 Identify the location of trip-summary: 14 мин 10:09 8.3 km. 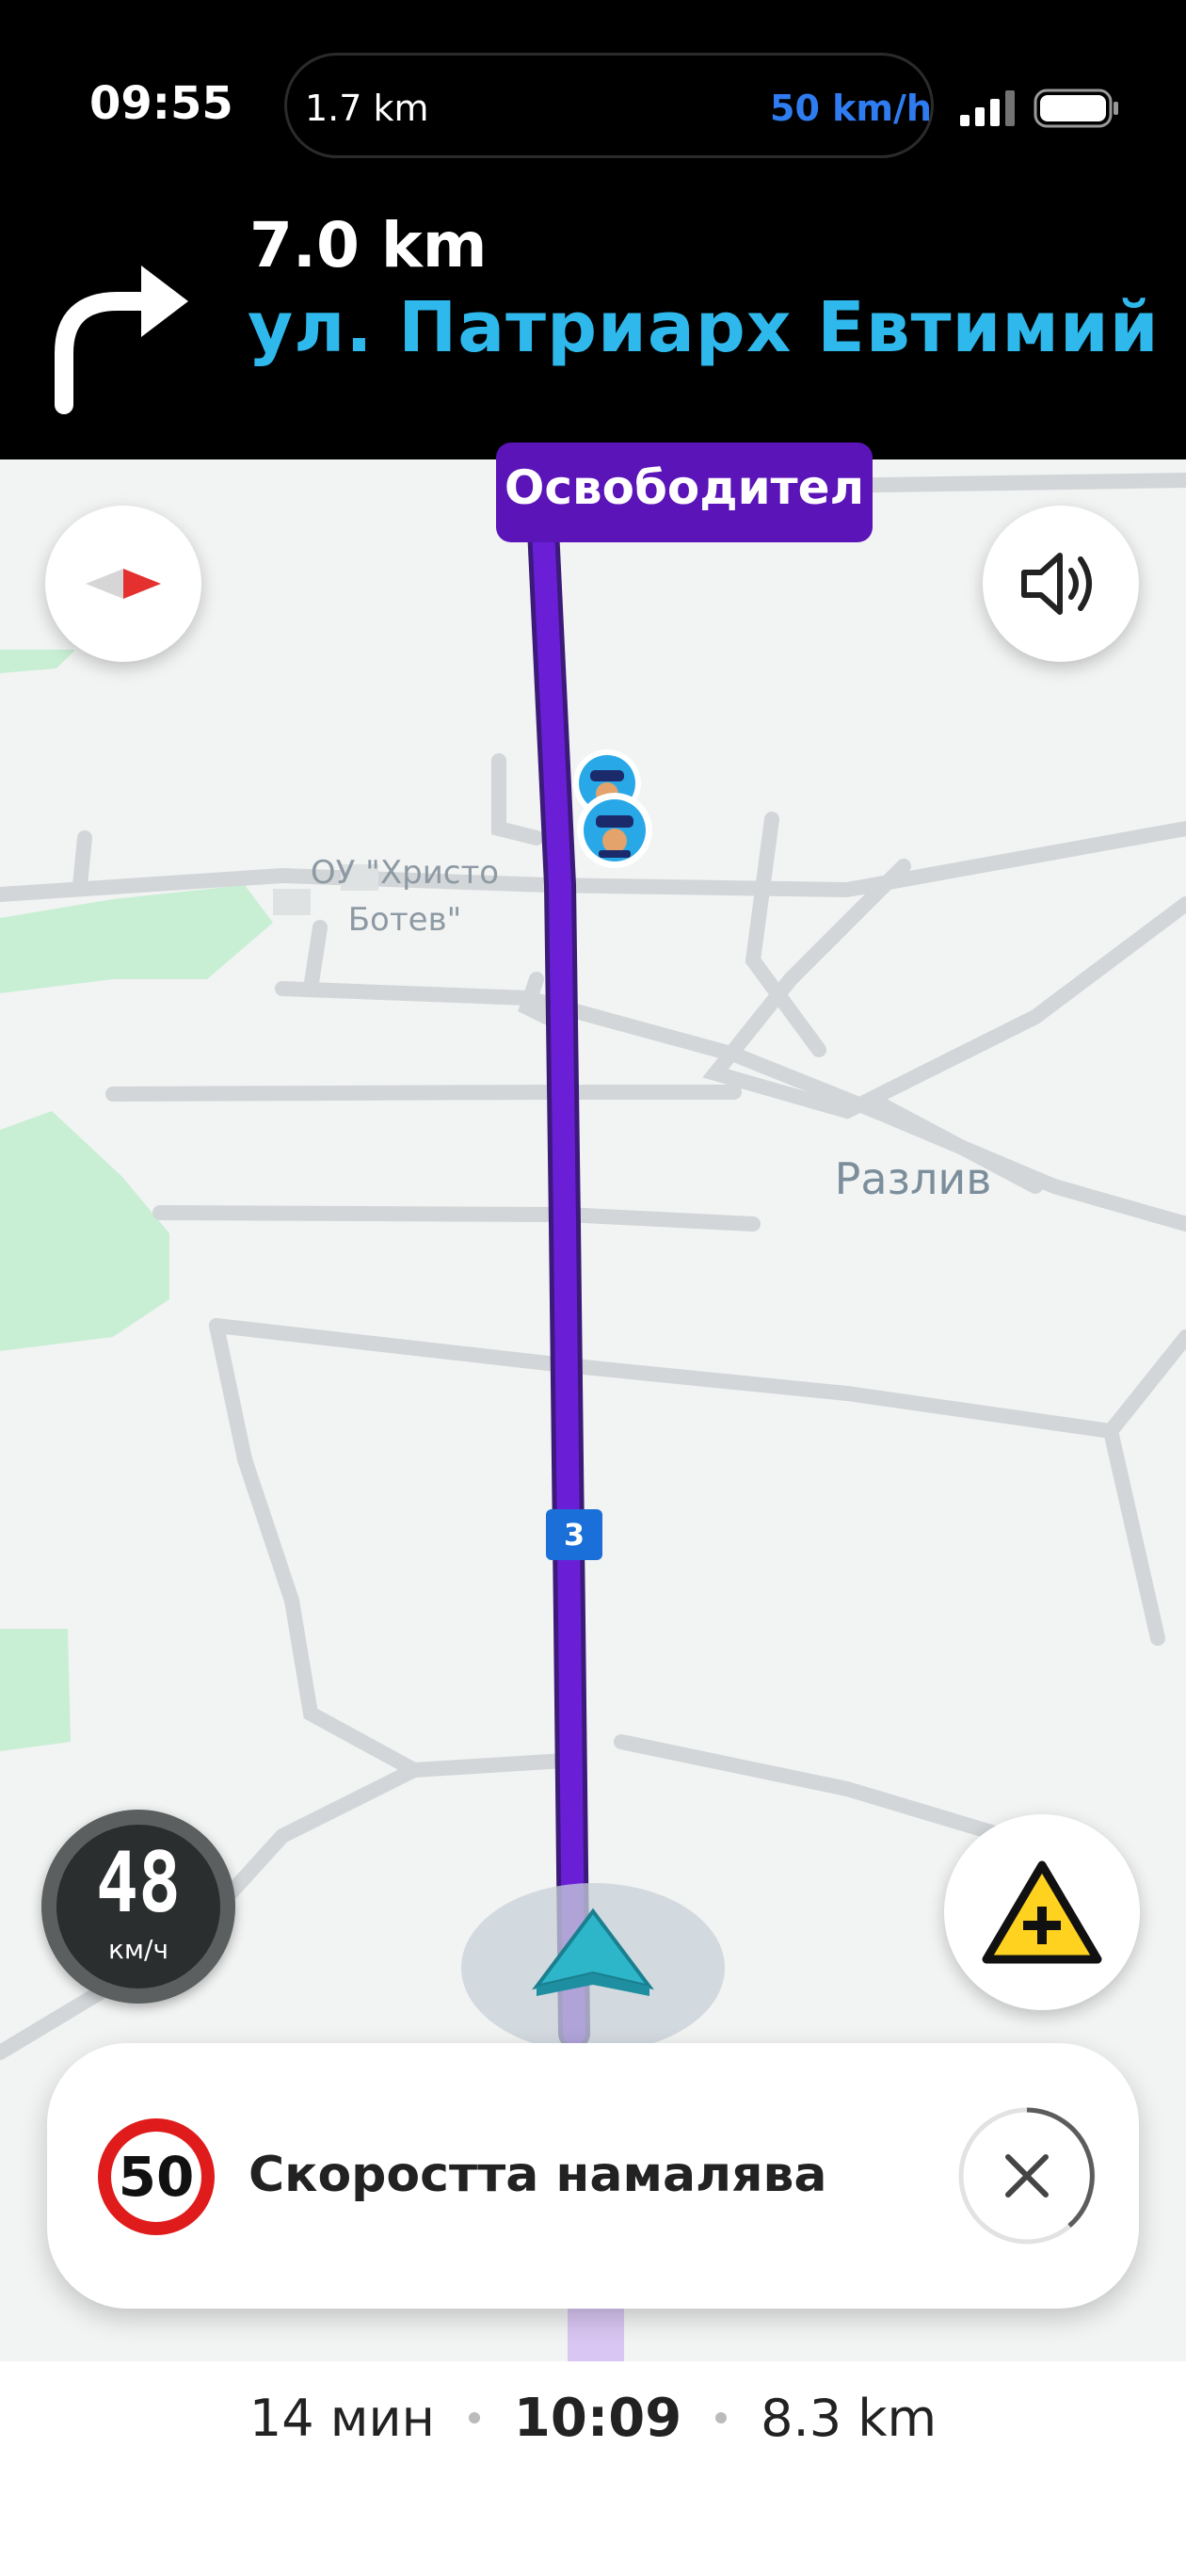
(593, 2418).